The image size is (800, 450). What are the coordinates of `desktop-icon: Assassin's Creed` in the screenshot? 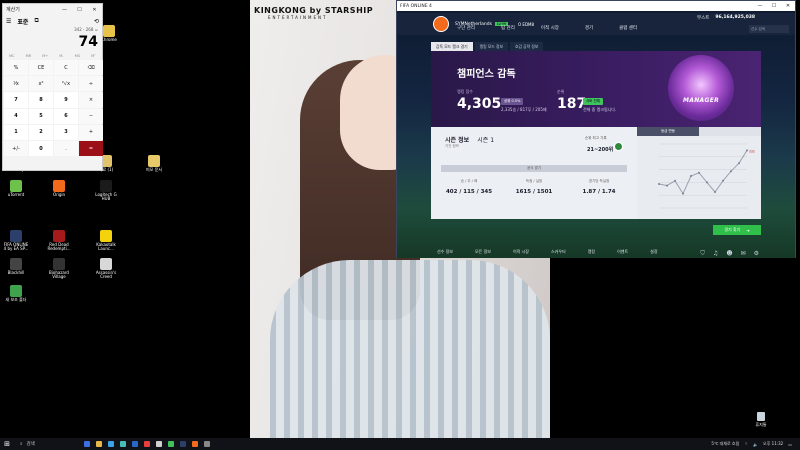 It's located at (106, 269).